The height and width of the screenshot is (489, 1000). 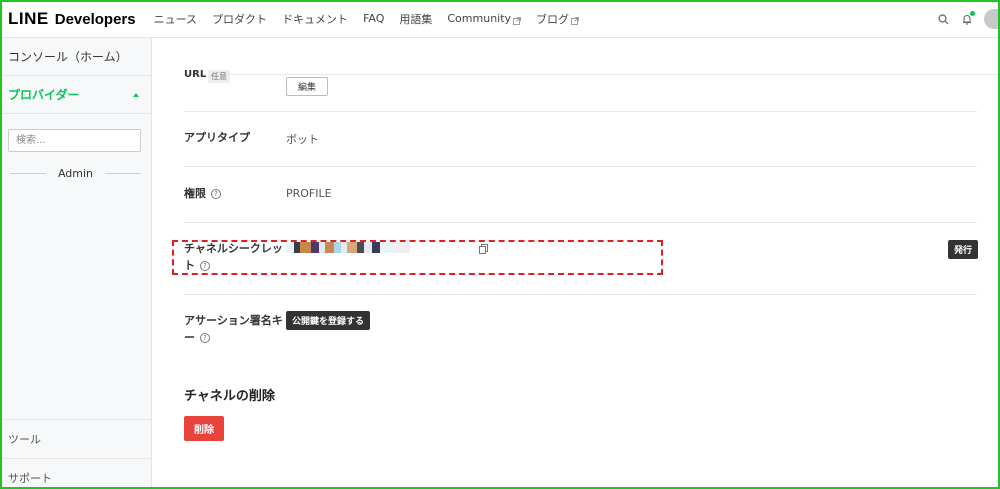 I want to click on url-label: URL, so click(x=195, y=74).